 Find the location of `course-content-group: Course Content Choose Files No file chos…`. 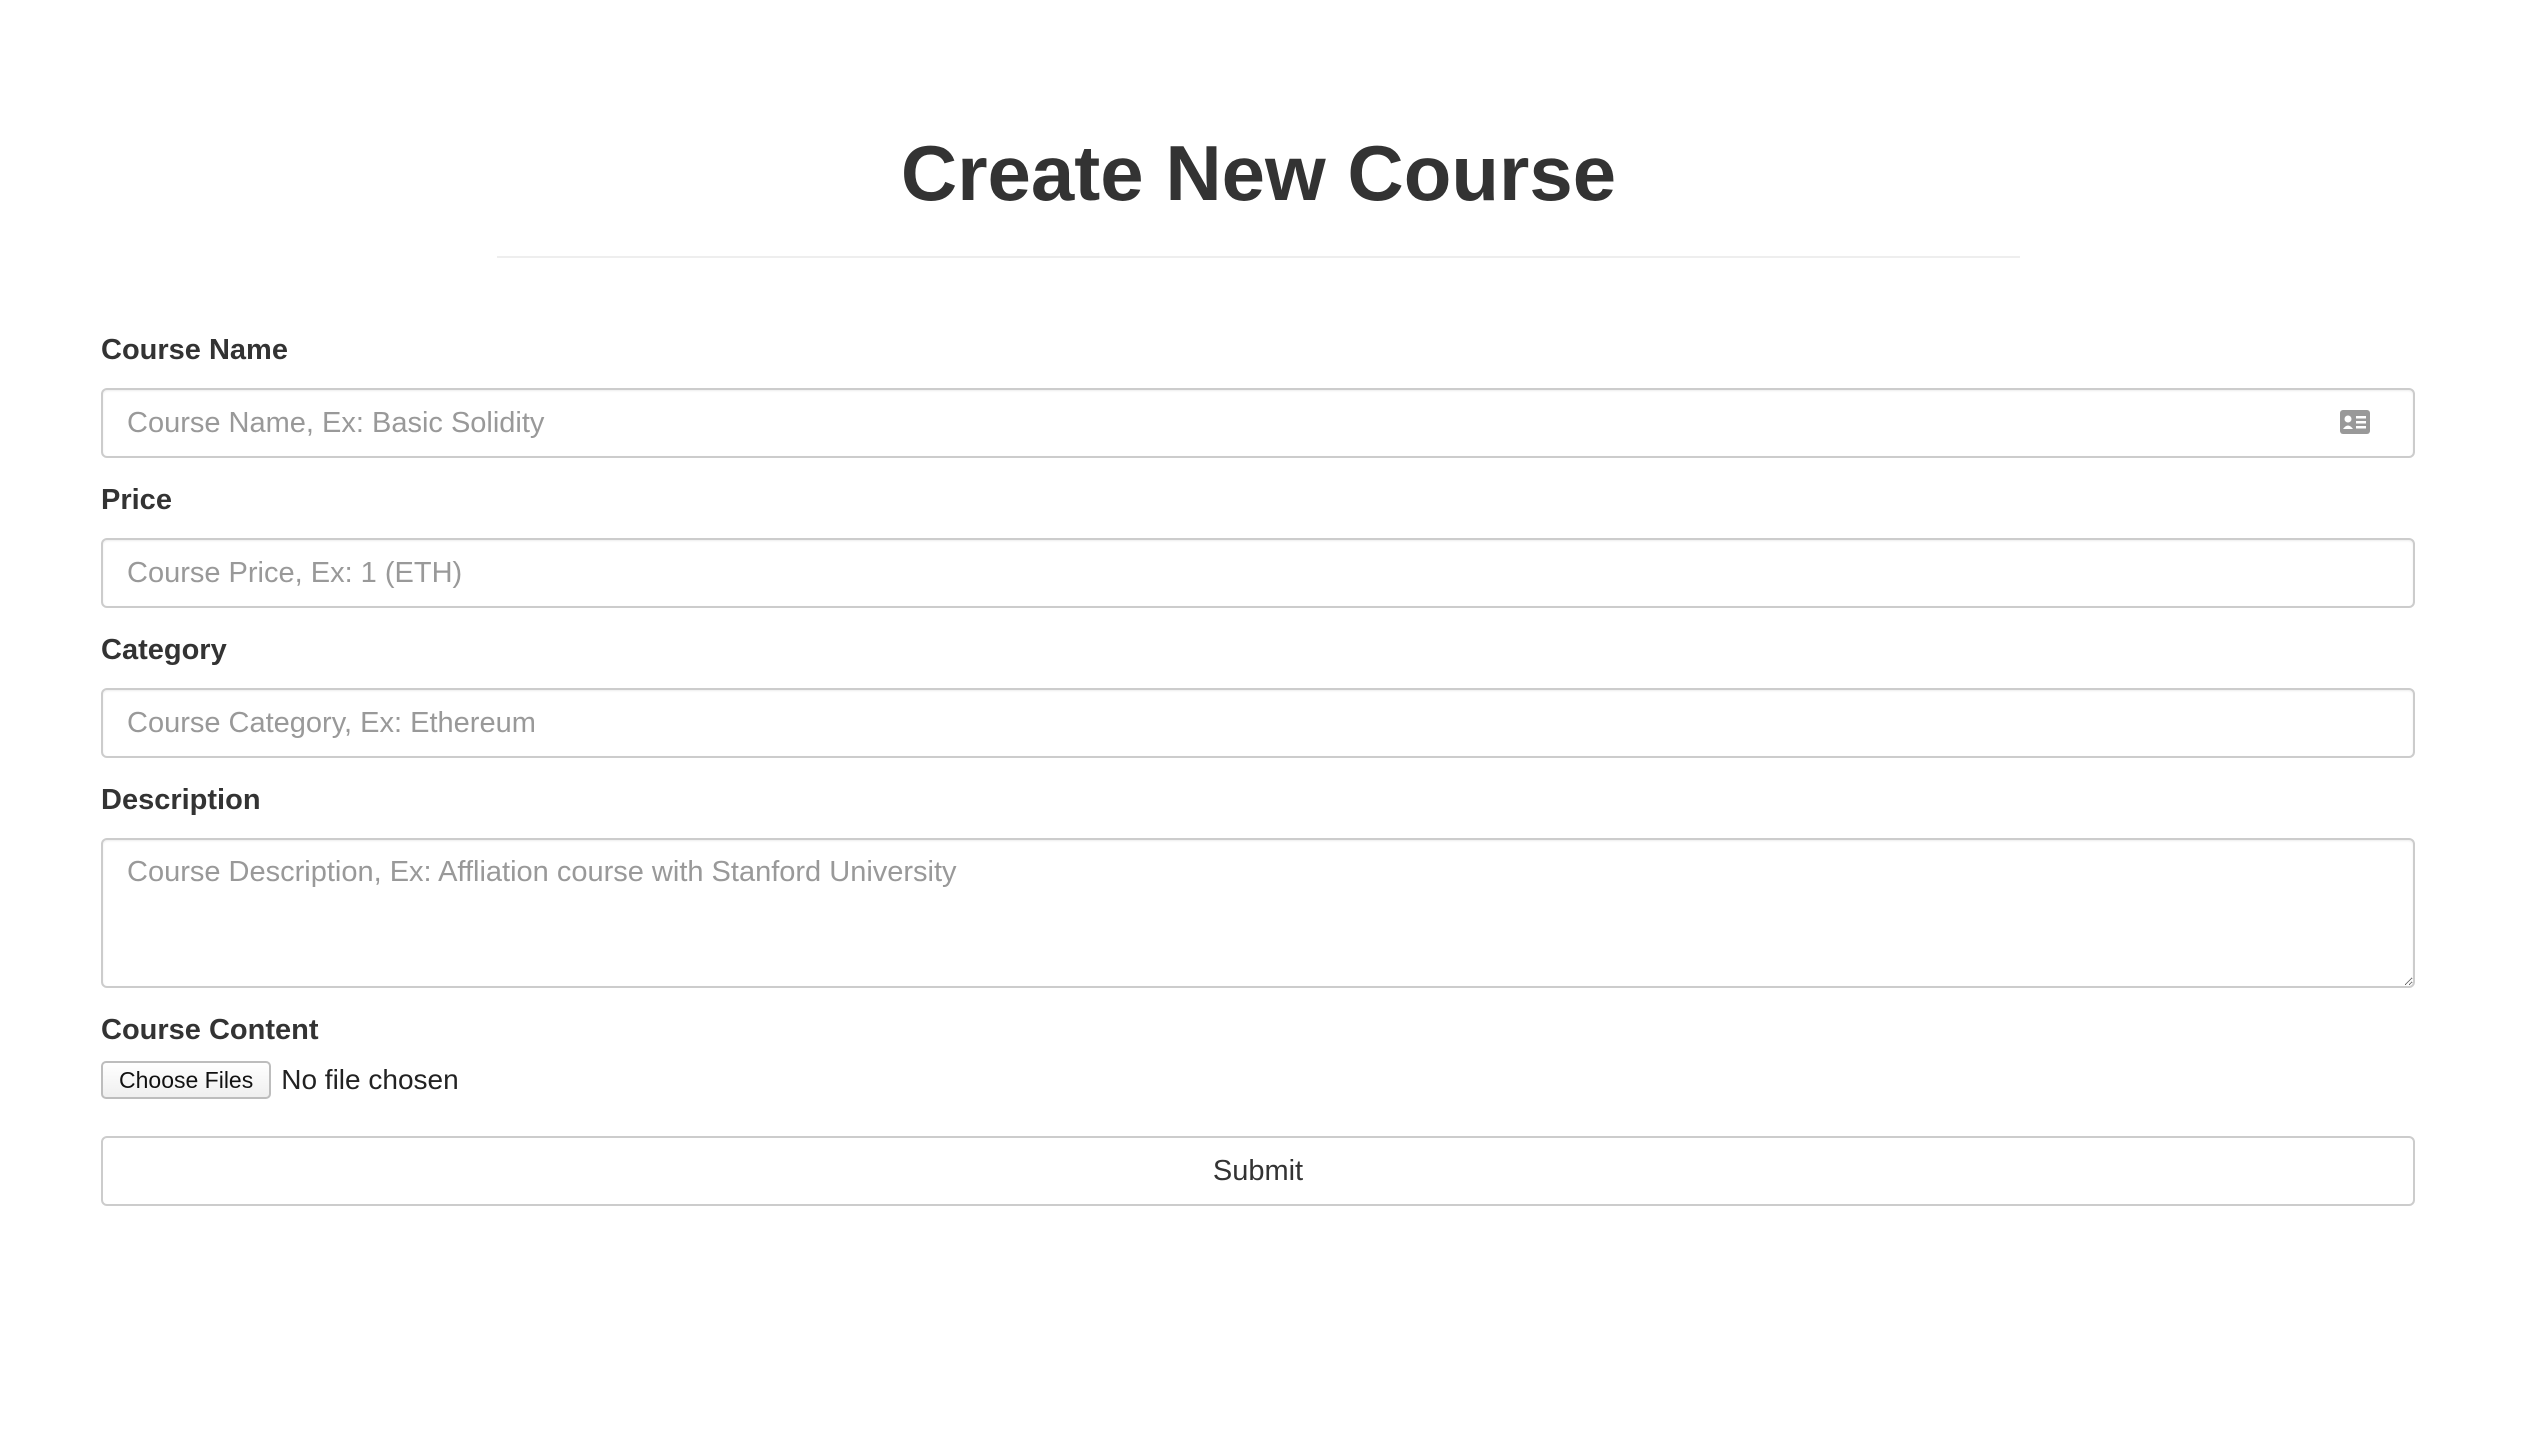

course-content-group: Course Content Choose Files No file chos… is located at coordinates (1258, 1055).